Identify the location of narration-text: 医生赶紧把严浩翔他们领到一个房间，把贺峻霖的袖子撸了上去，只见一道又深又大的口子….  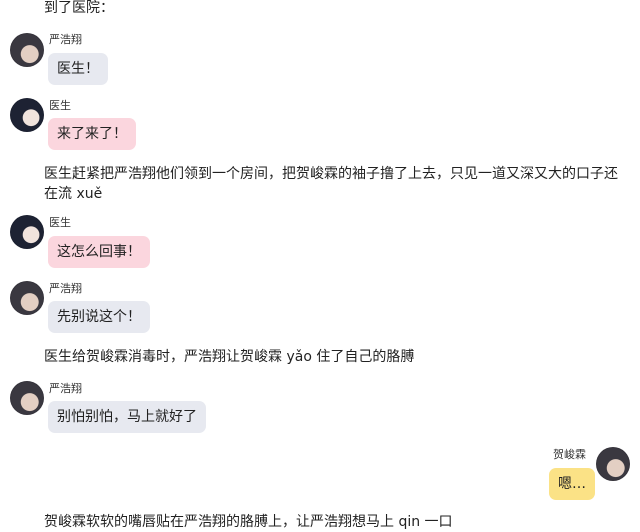
(331, 184).